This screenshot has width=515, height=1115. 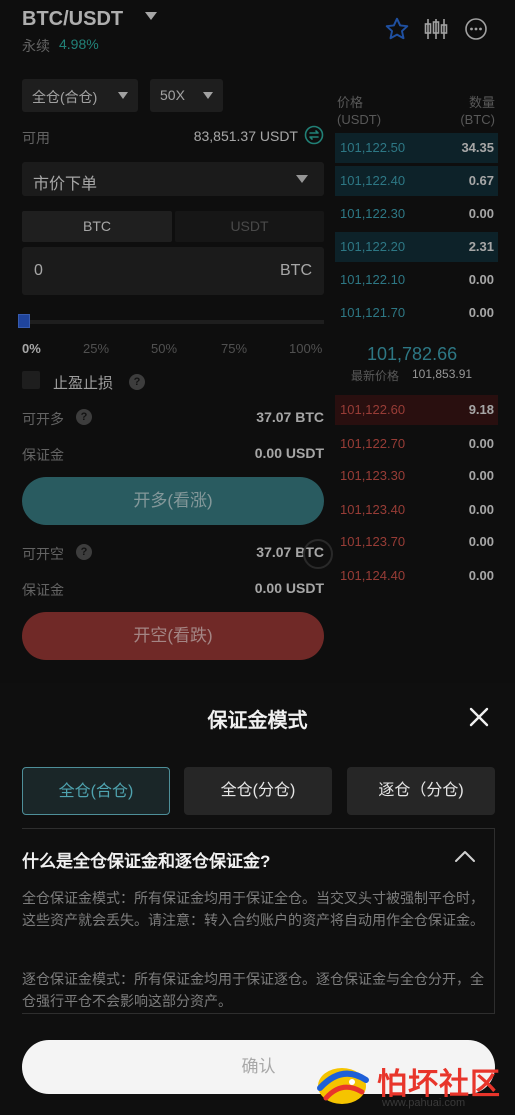 What do you see at coordinates (173, 501) in the screenshot?
I see `open-long-button: 开多(看涨)` at bounding box center [173, 501].